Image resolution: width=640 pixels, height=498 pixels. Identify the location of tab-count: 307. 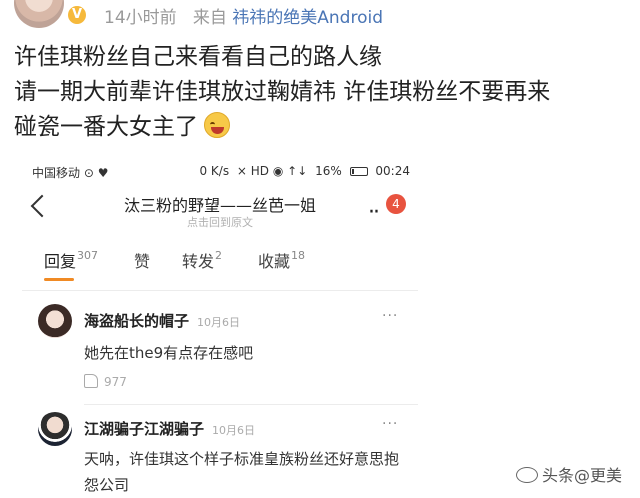
(88, 255).